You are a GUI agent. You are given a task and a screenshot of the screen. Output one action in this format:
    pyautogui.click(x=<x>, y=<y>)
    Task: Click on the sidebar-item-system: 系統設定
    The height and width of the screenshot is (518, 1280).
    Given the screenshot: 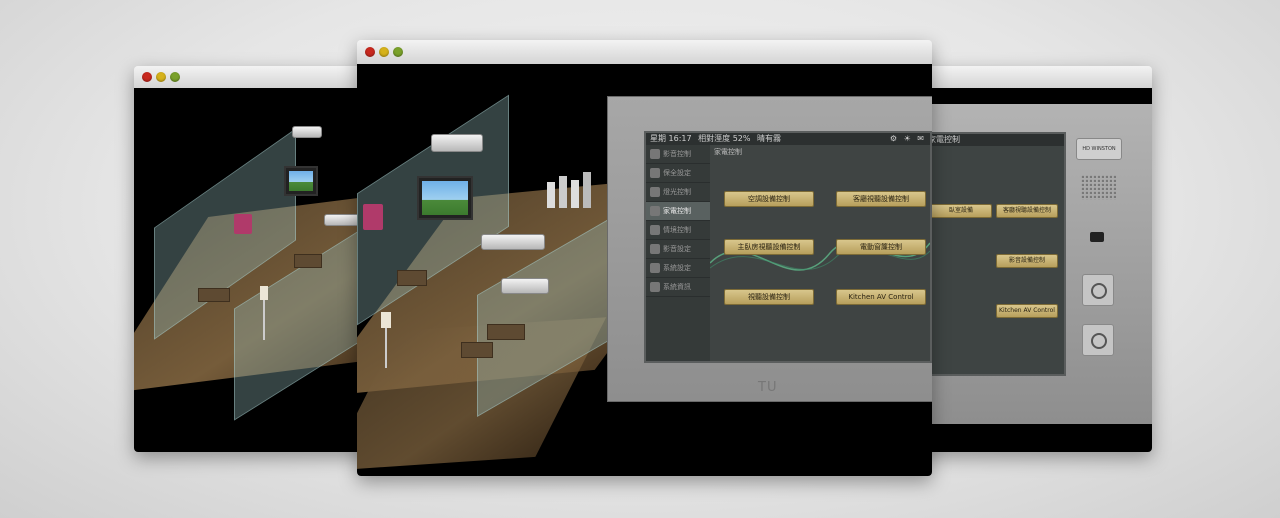 What is the action you would take?
    pyautogui.click(x=678, y=268)
    